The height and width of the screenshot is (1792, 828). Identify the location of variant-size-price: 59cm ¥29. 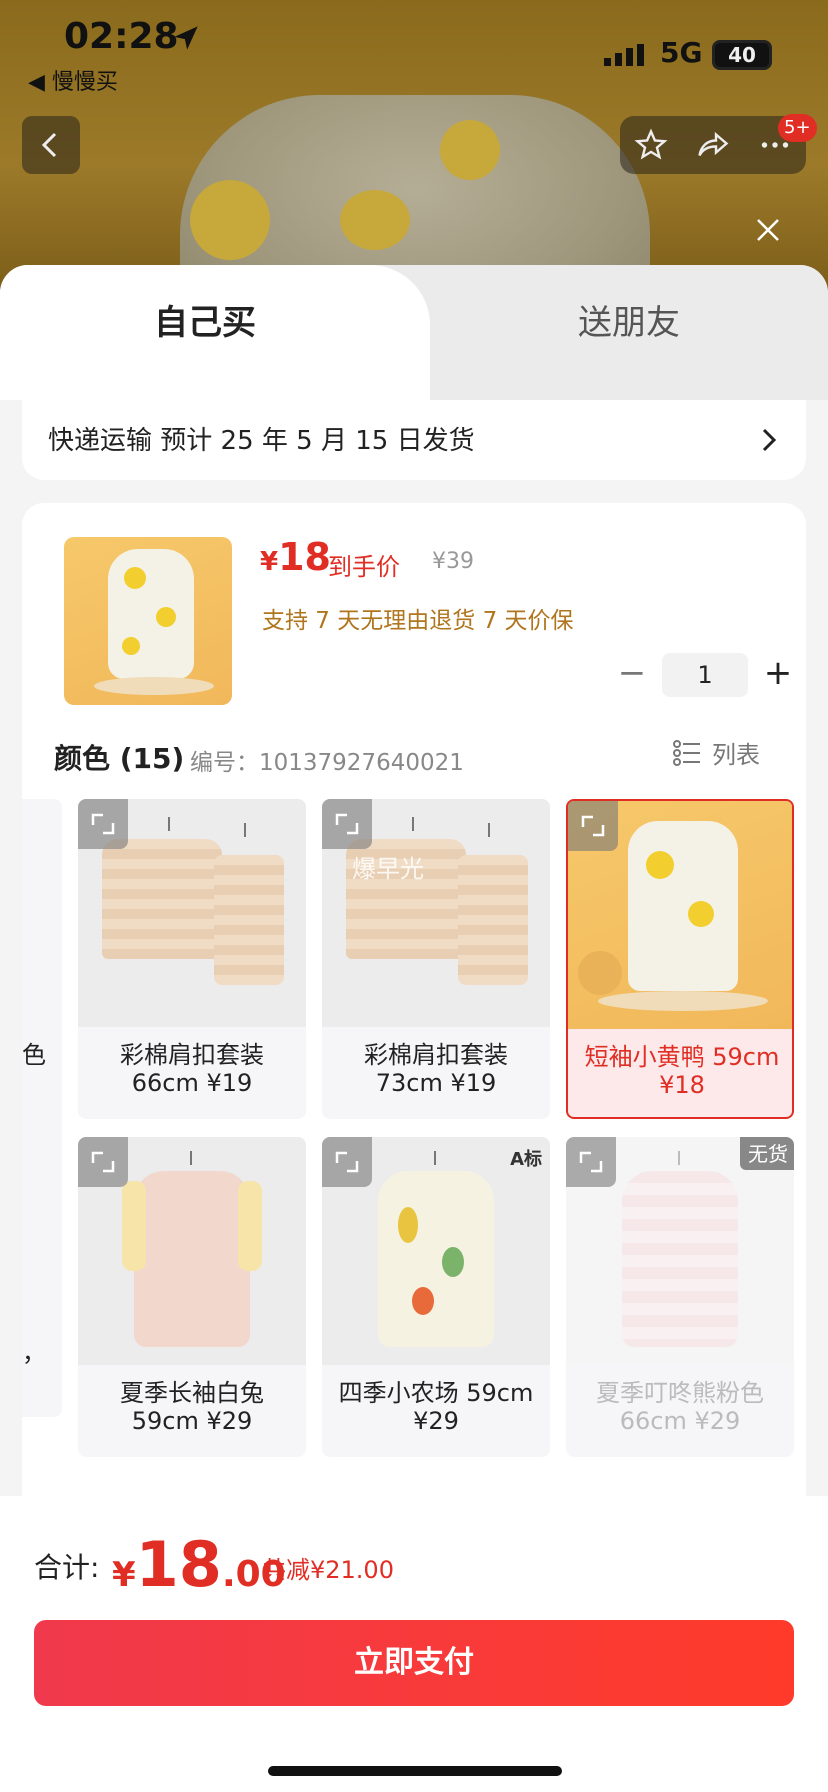
(192, 1421).